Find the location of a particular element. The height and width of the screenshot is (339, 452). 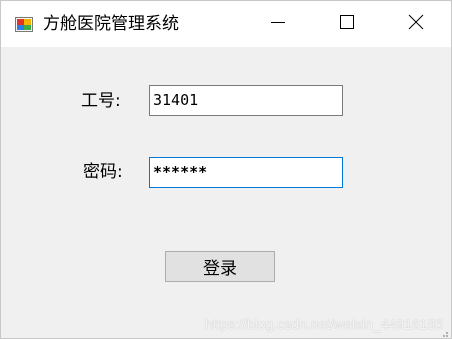

minimize-icon is located at coordinates (278, 24).